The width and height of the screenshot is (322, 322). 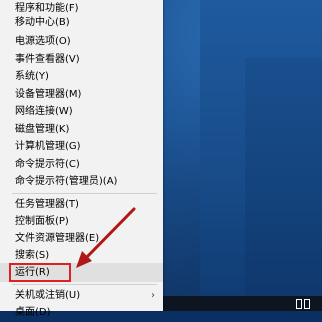 I want to click on menu-item-computer-management: 计算机管理(G), so click(x=81, y=146).